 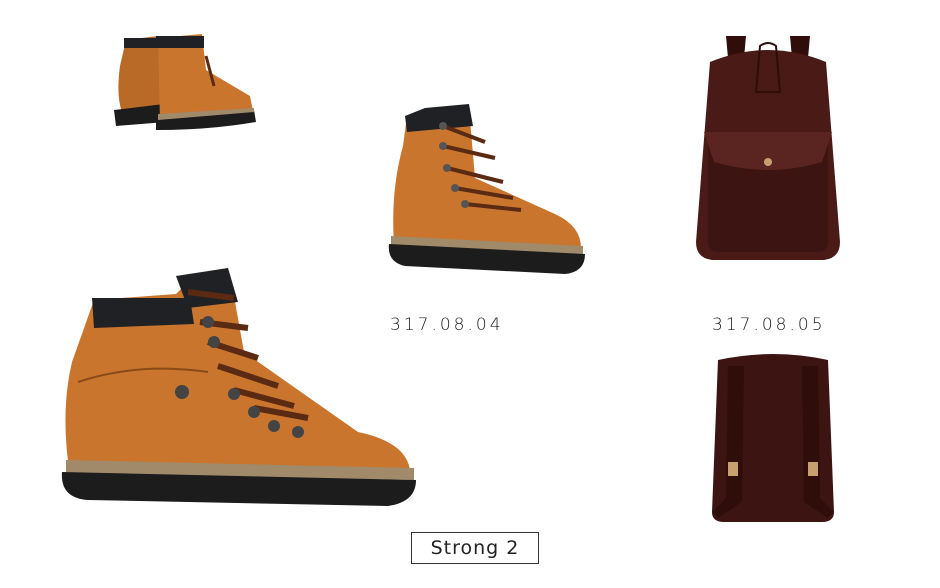 I want to click on product-code-boot: 317.08.04, so click(x=447, y=325).